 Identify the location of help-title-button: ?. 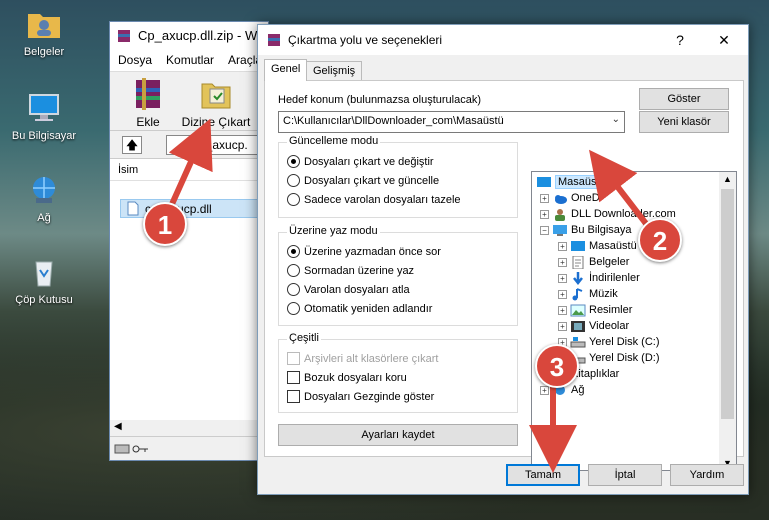
(680, 40).